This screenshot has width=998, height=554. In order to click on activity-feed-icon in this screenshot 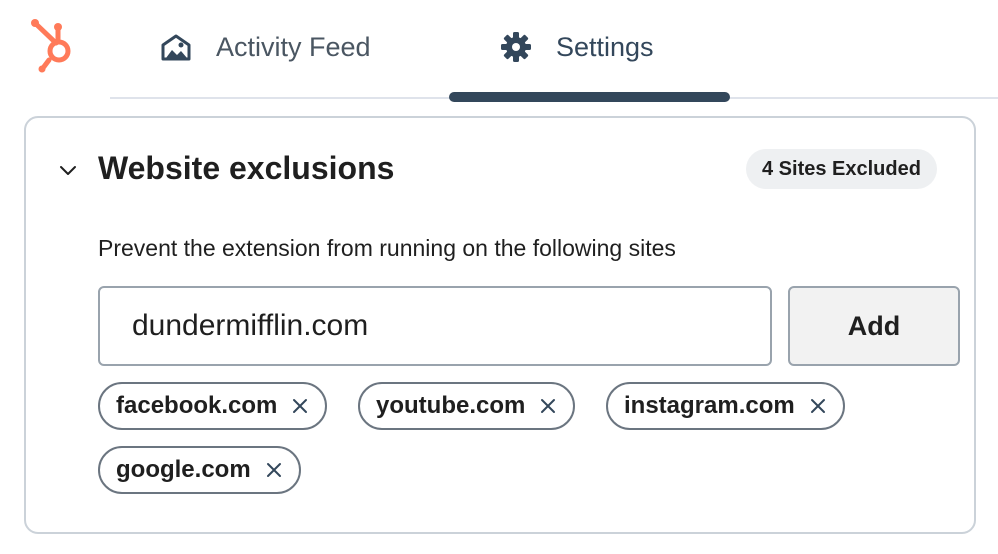, I will do `click(176, 47)`.